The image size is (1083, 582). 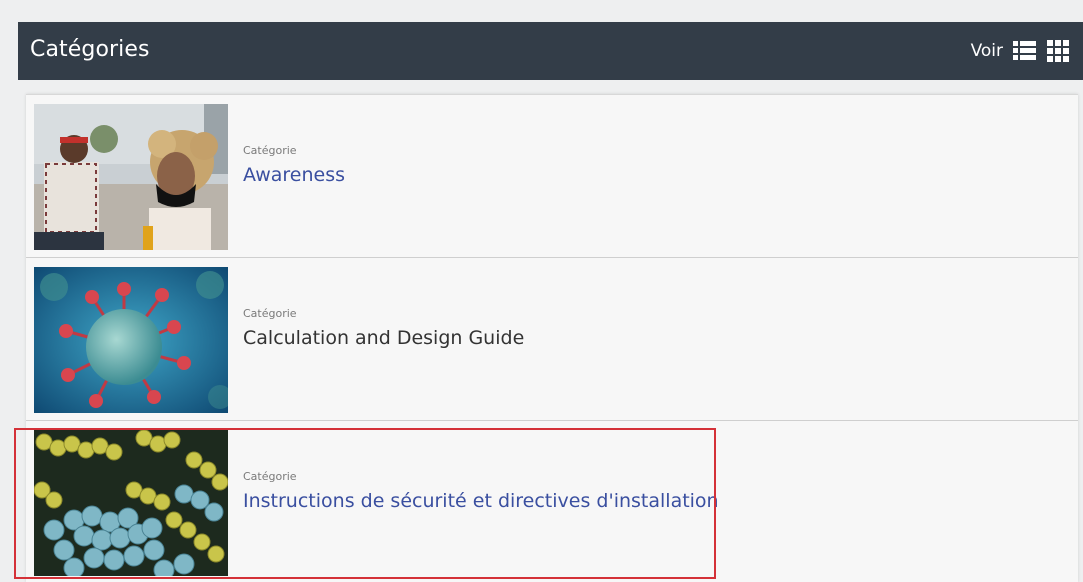 I want to click on view-label: Voir, so click(x=986, y=50).